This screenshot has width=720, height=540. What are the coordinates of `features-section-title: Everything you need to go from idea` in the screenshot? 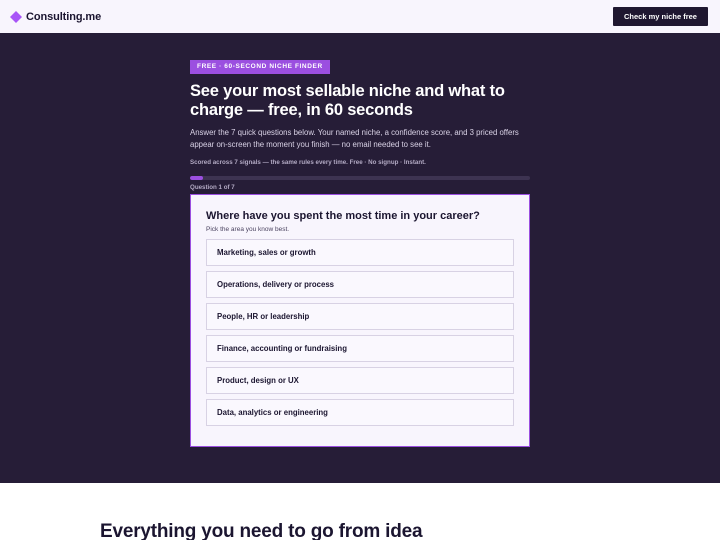 It's located at (261, 530).